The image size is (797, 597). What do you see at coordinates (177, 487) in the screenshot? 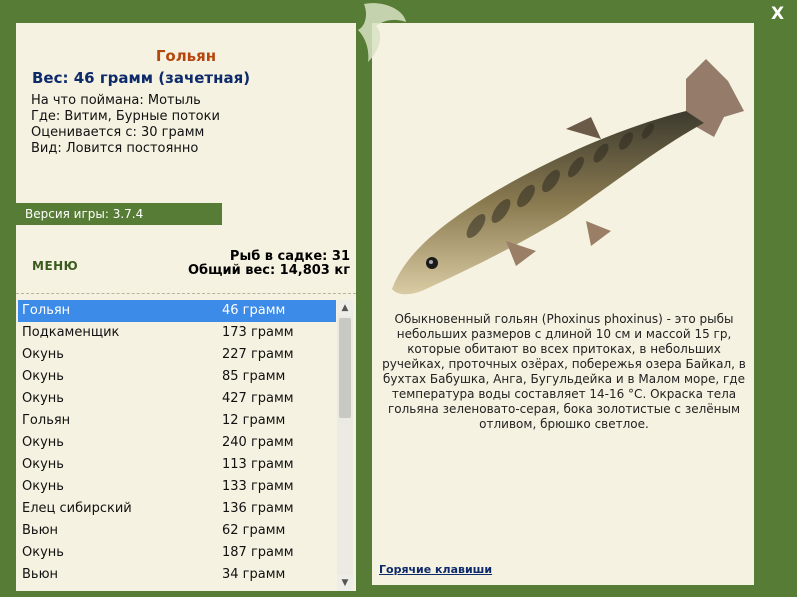
I see `list-item: Окунь 133 грамм` at bounding box center [177, 487].